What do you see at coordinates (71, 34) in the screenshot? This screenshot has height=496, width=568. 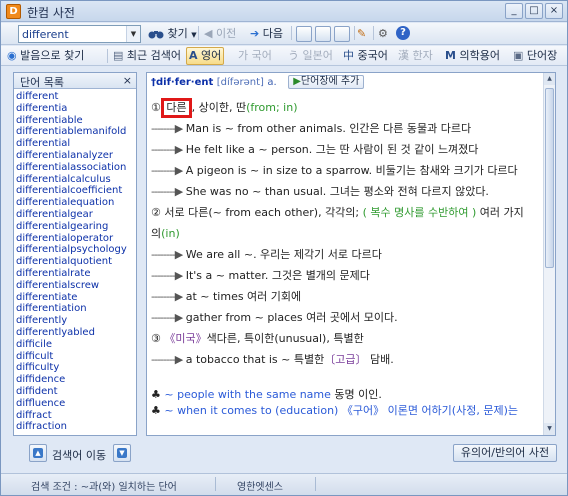 I see `search-input` at bounding box center [71, 34].